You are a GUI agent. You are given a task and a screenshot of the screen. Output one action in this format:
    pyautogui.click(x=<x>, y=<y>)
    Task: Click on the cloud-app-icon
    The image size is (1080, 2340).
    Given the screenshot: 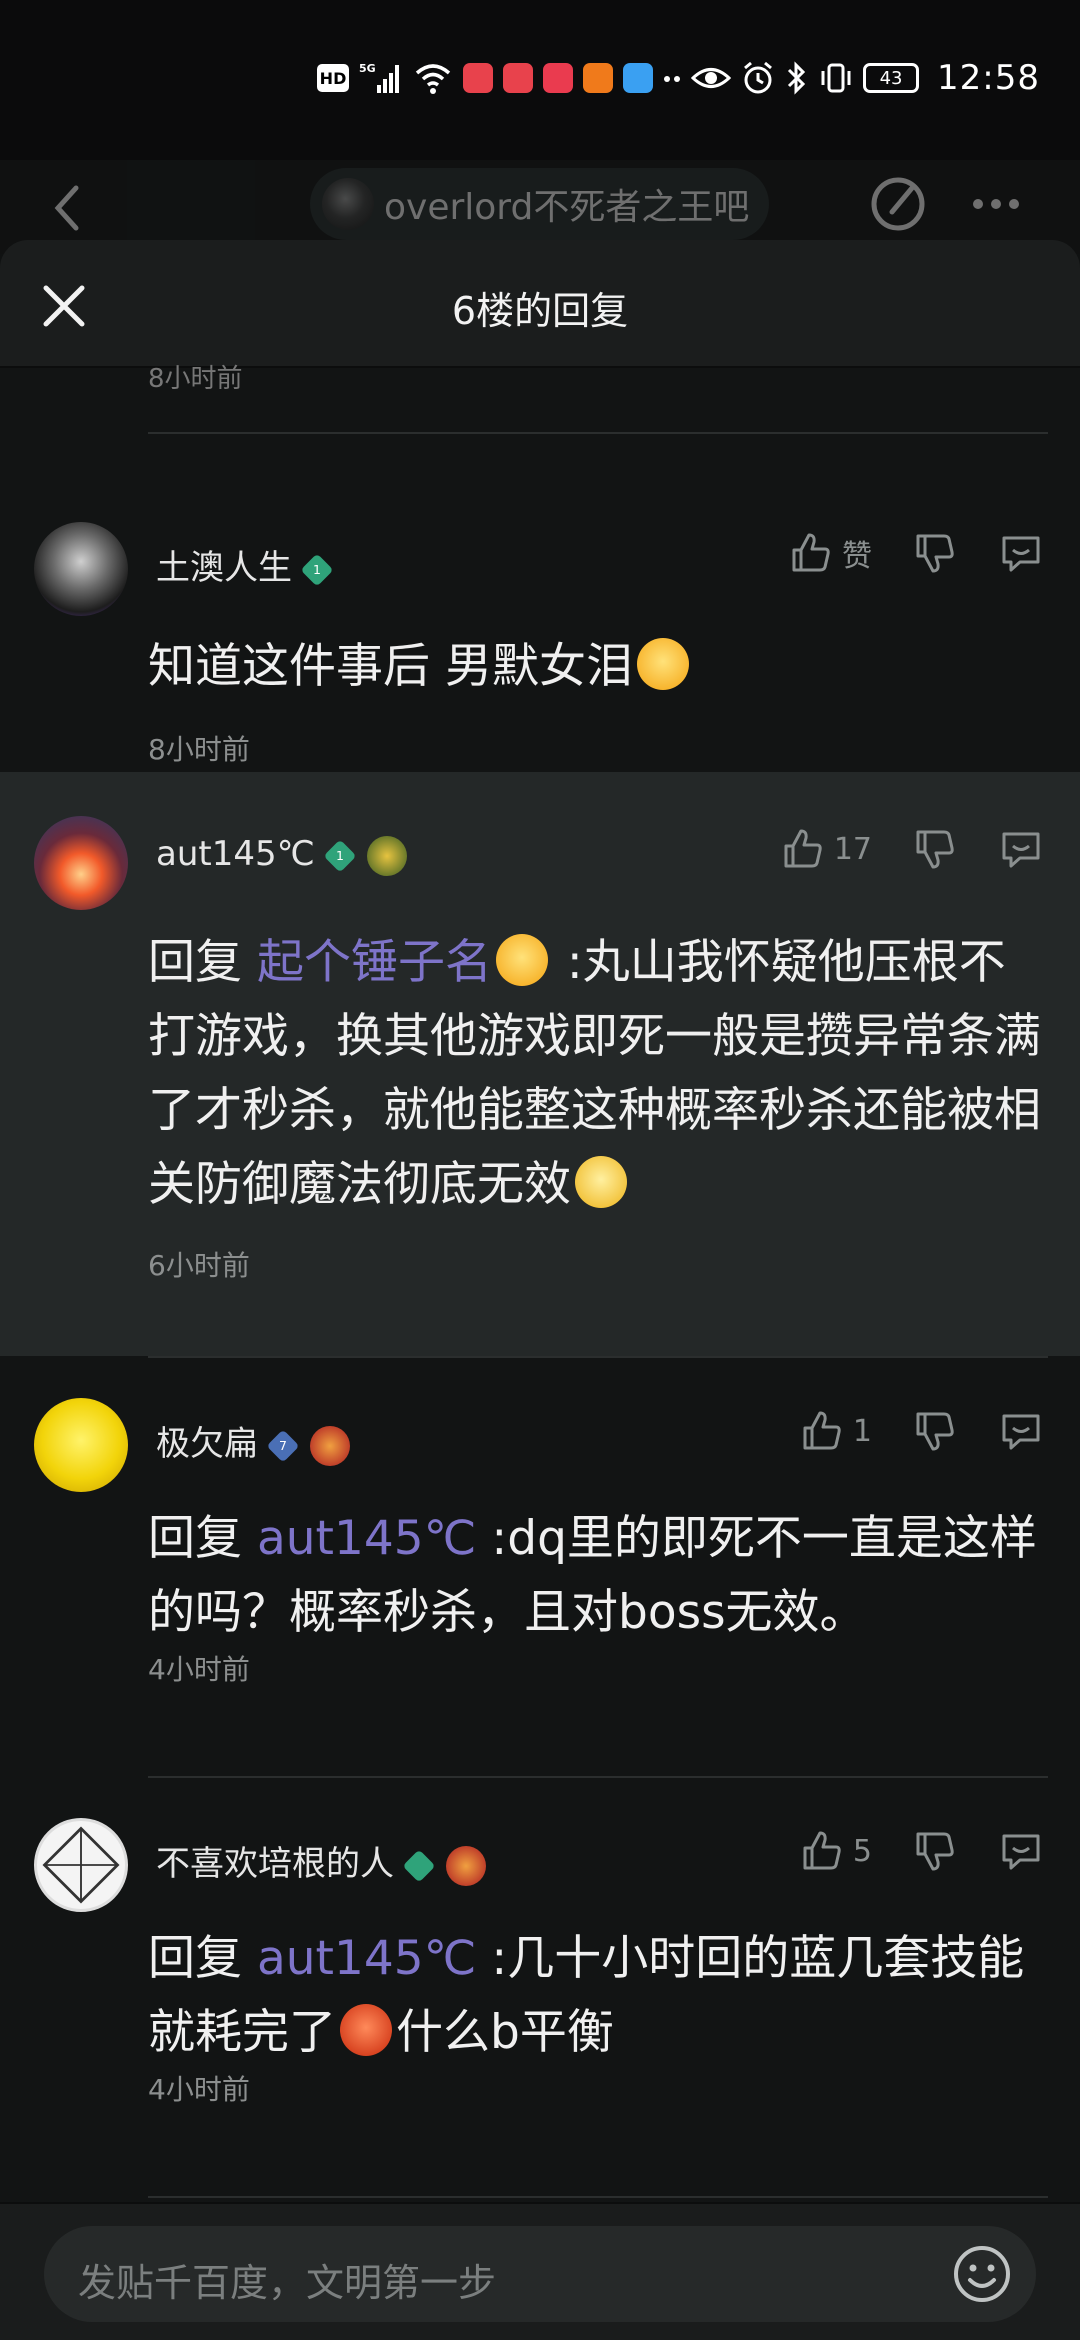 What is the action you would take?
    pyautogui.click(x=638, y=78)
    